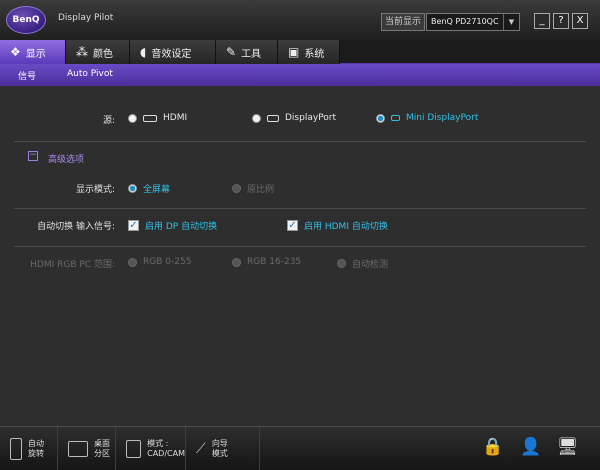  What do you see at coordinates (403, 22) in the screenshot?
I see `current-display-label: 当前显示` at bounding box center [403, 22].